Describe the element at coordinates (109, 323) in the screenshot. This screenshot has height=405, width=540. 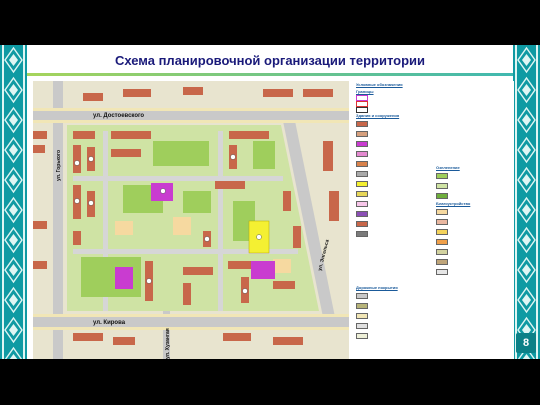
I see `street-label-kirova: ул. Кирова` at that location.